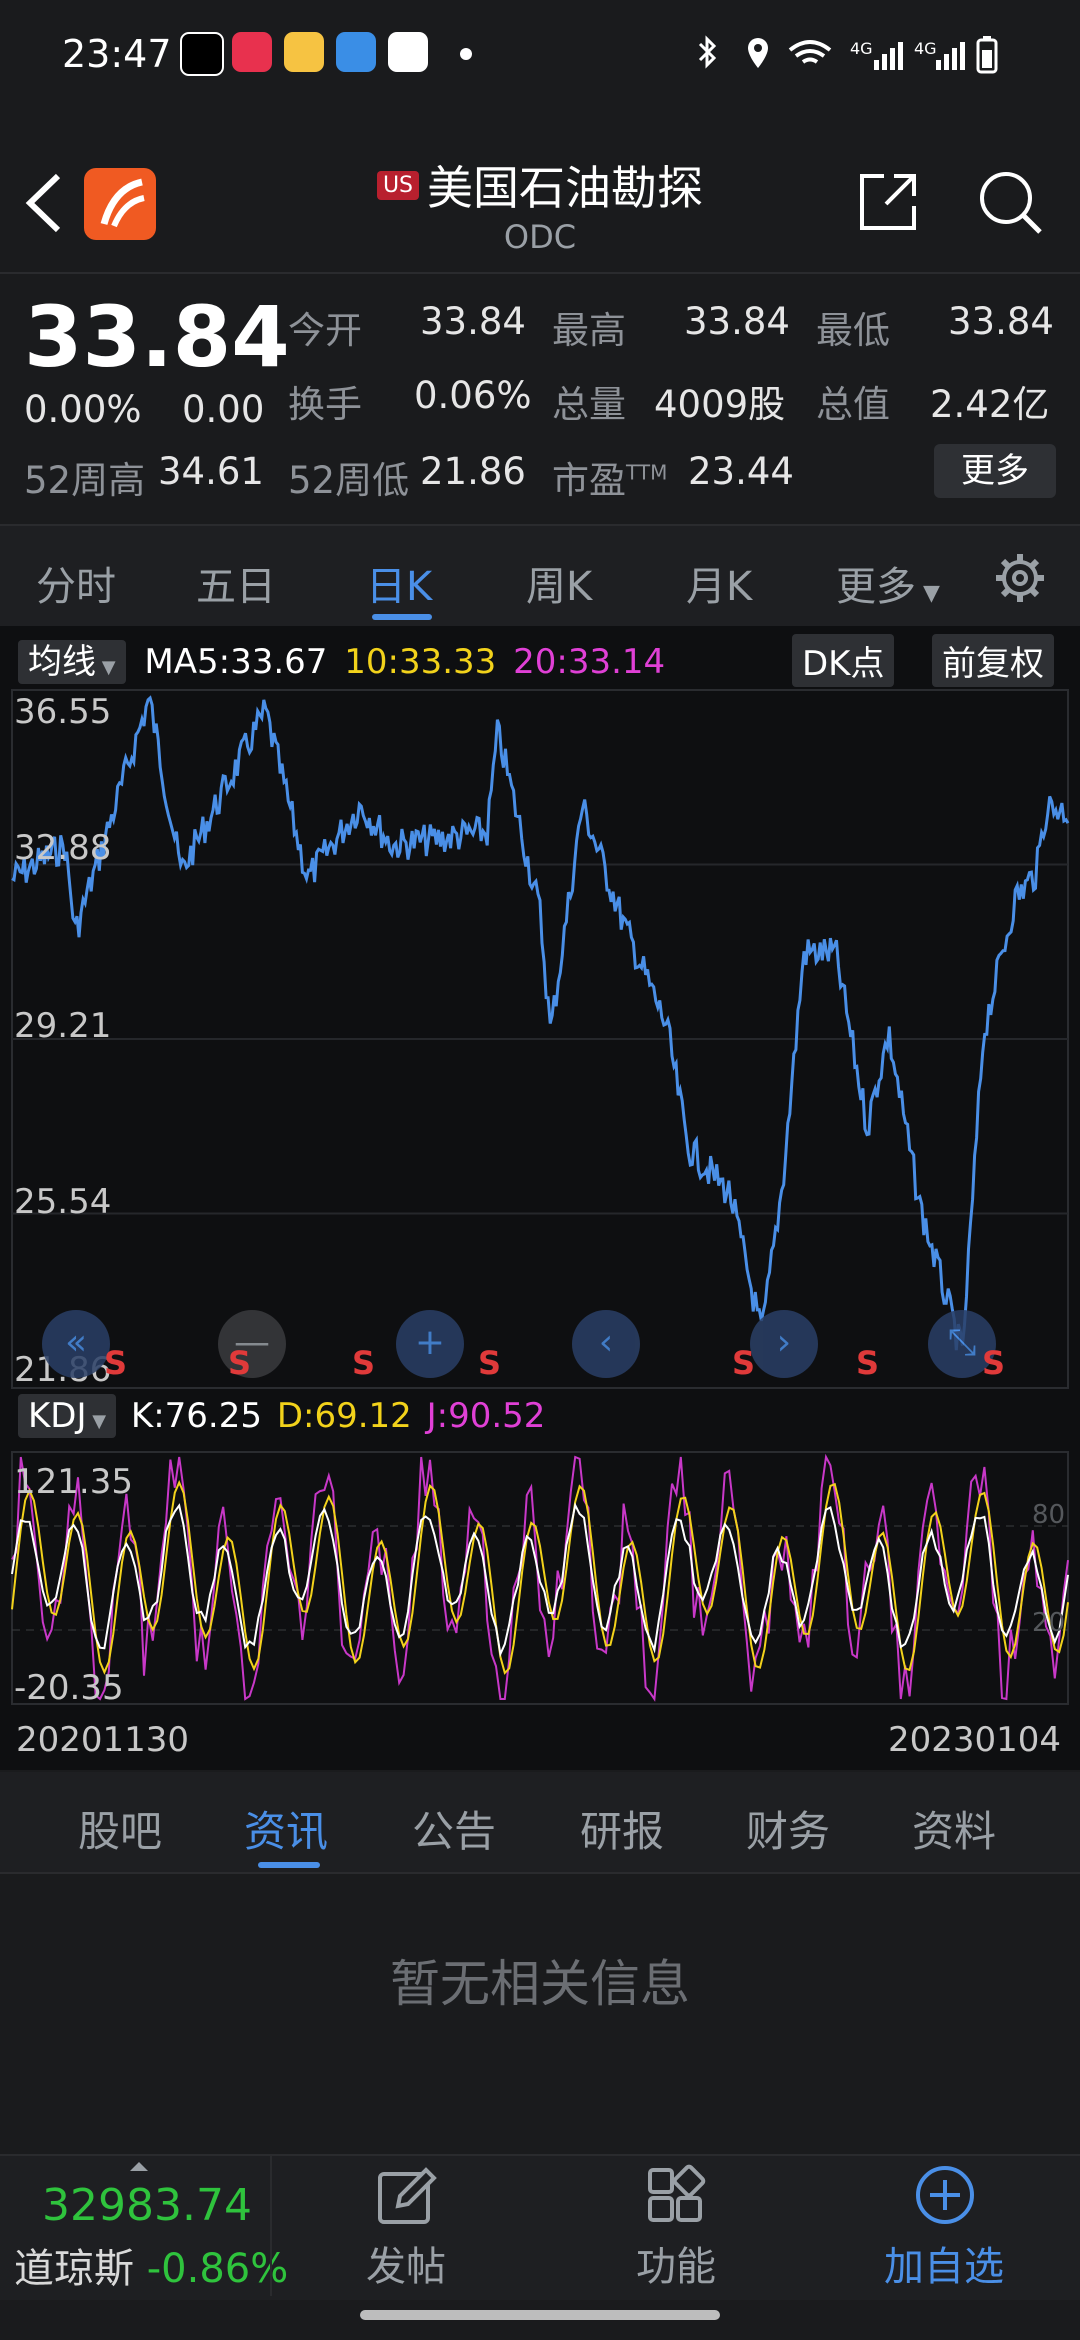 This screenshot has width=1080, height=2340. Describe the element at coordinates (993, 660) in the screenshot. I see `adjust-button: 前复权` at that location.